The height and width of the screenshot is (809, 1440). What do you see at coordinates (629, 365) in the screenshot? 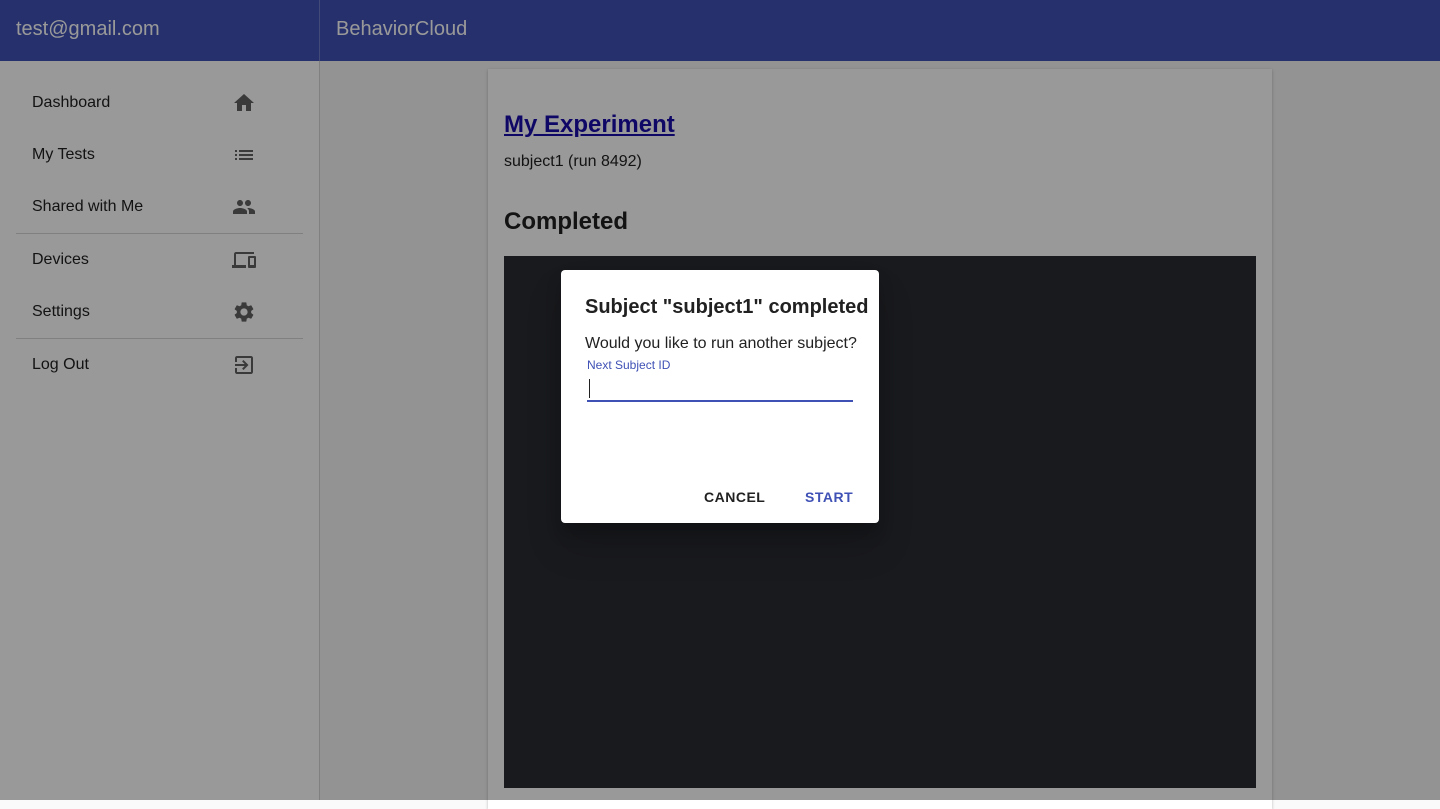
I see `next-subject-id-label: Next Subject ID` at bounding box center [629, 365].